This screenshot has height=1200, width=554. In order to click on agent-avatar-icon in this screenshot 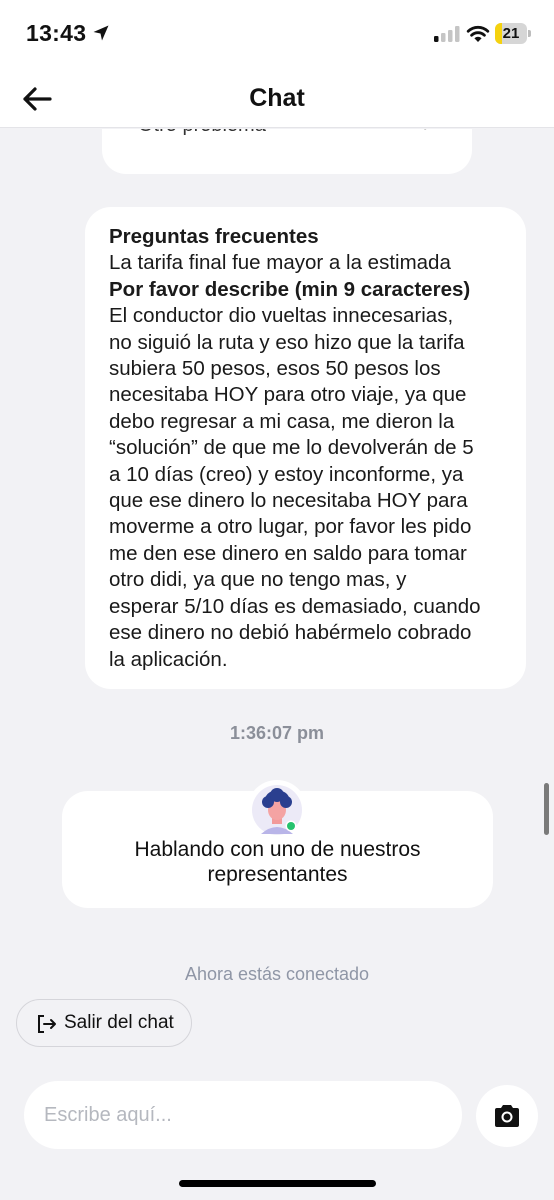, I will do `click(277, 810)`.